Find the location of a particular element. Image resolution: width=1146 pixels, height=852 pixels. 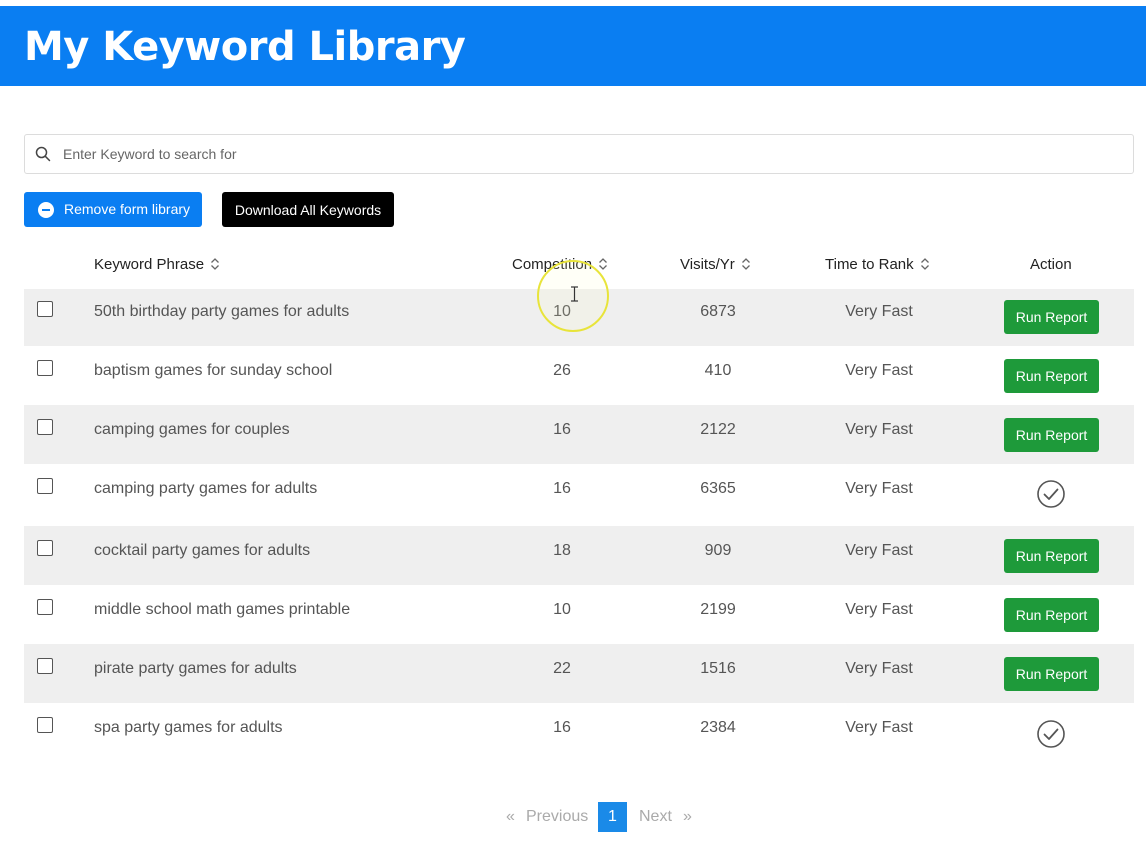

page-header: My Keyword Library is located at coordinates (573, 46).